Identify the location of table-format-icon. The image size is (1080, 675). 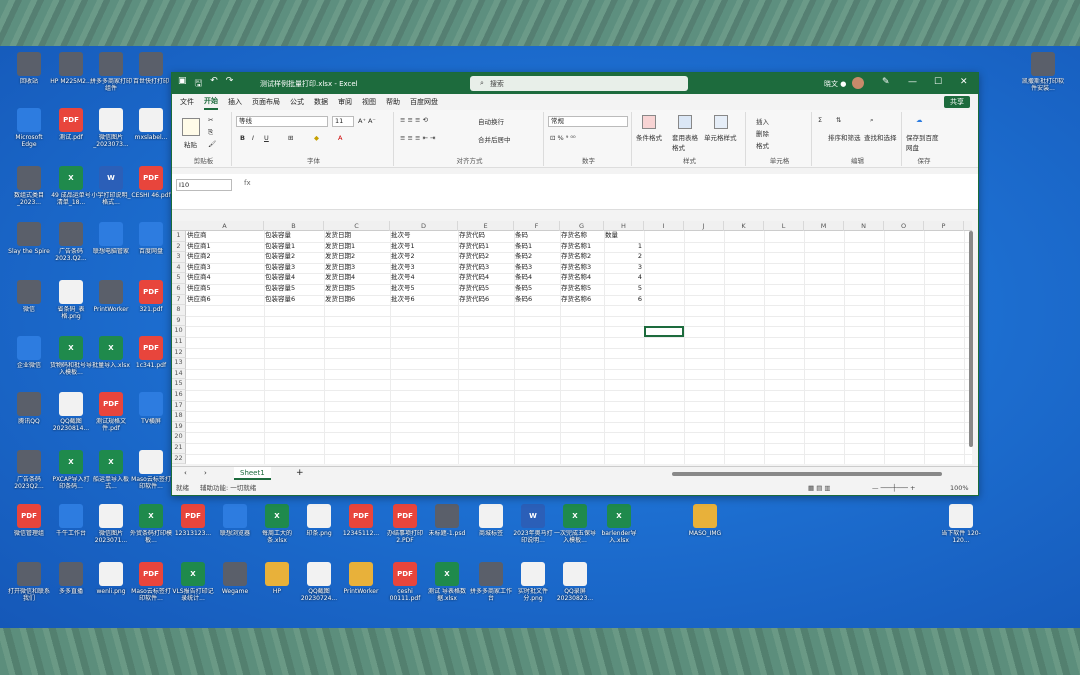
(685, 122).